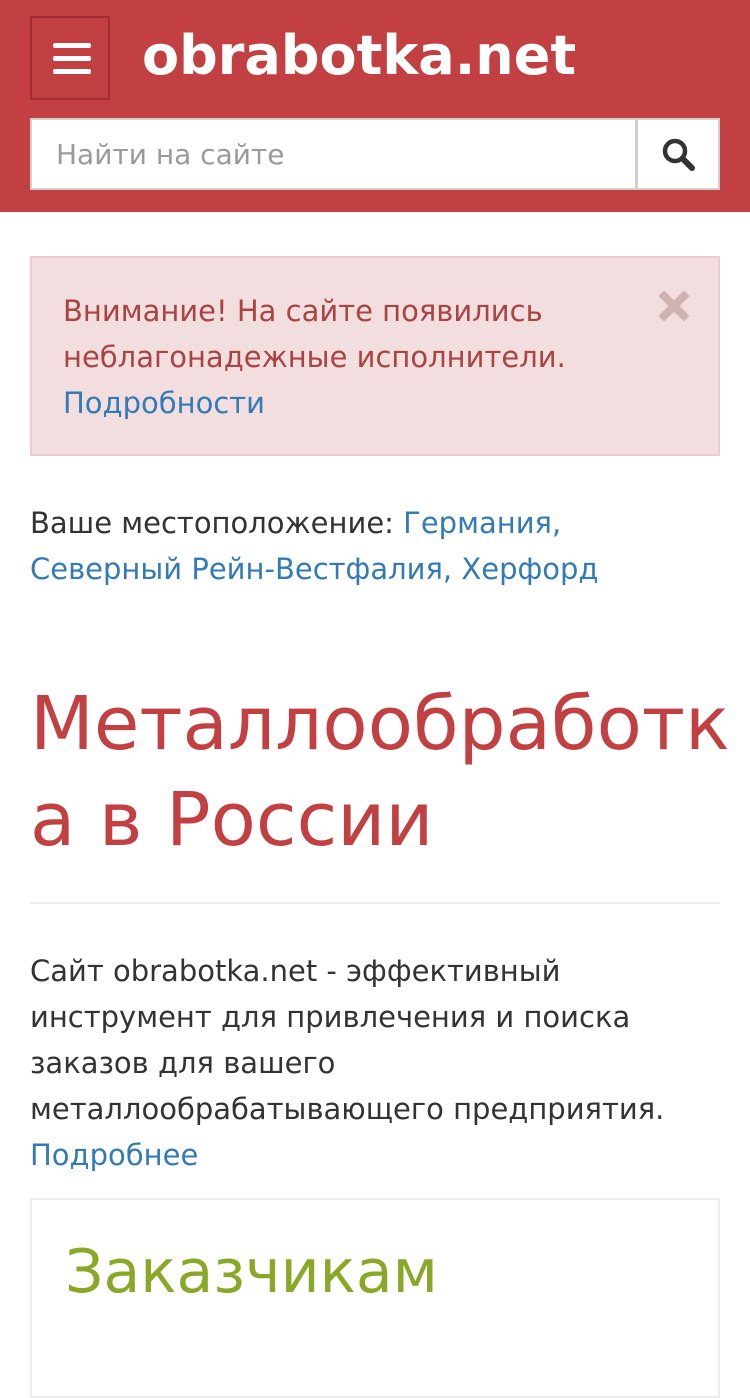 The height and width of the screenshot is (1398, 750). I want to click on search-icon, so click(678, 154).